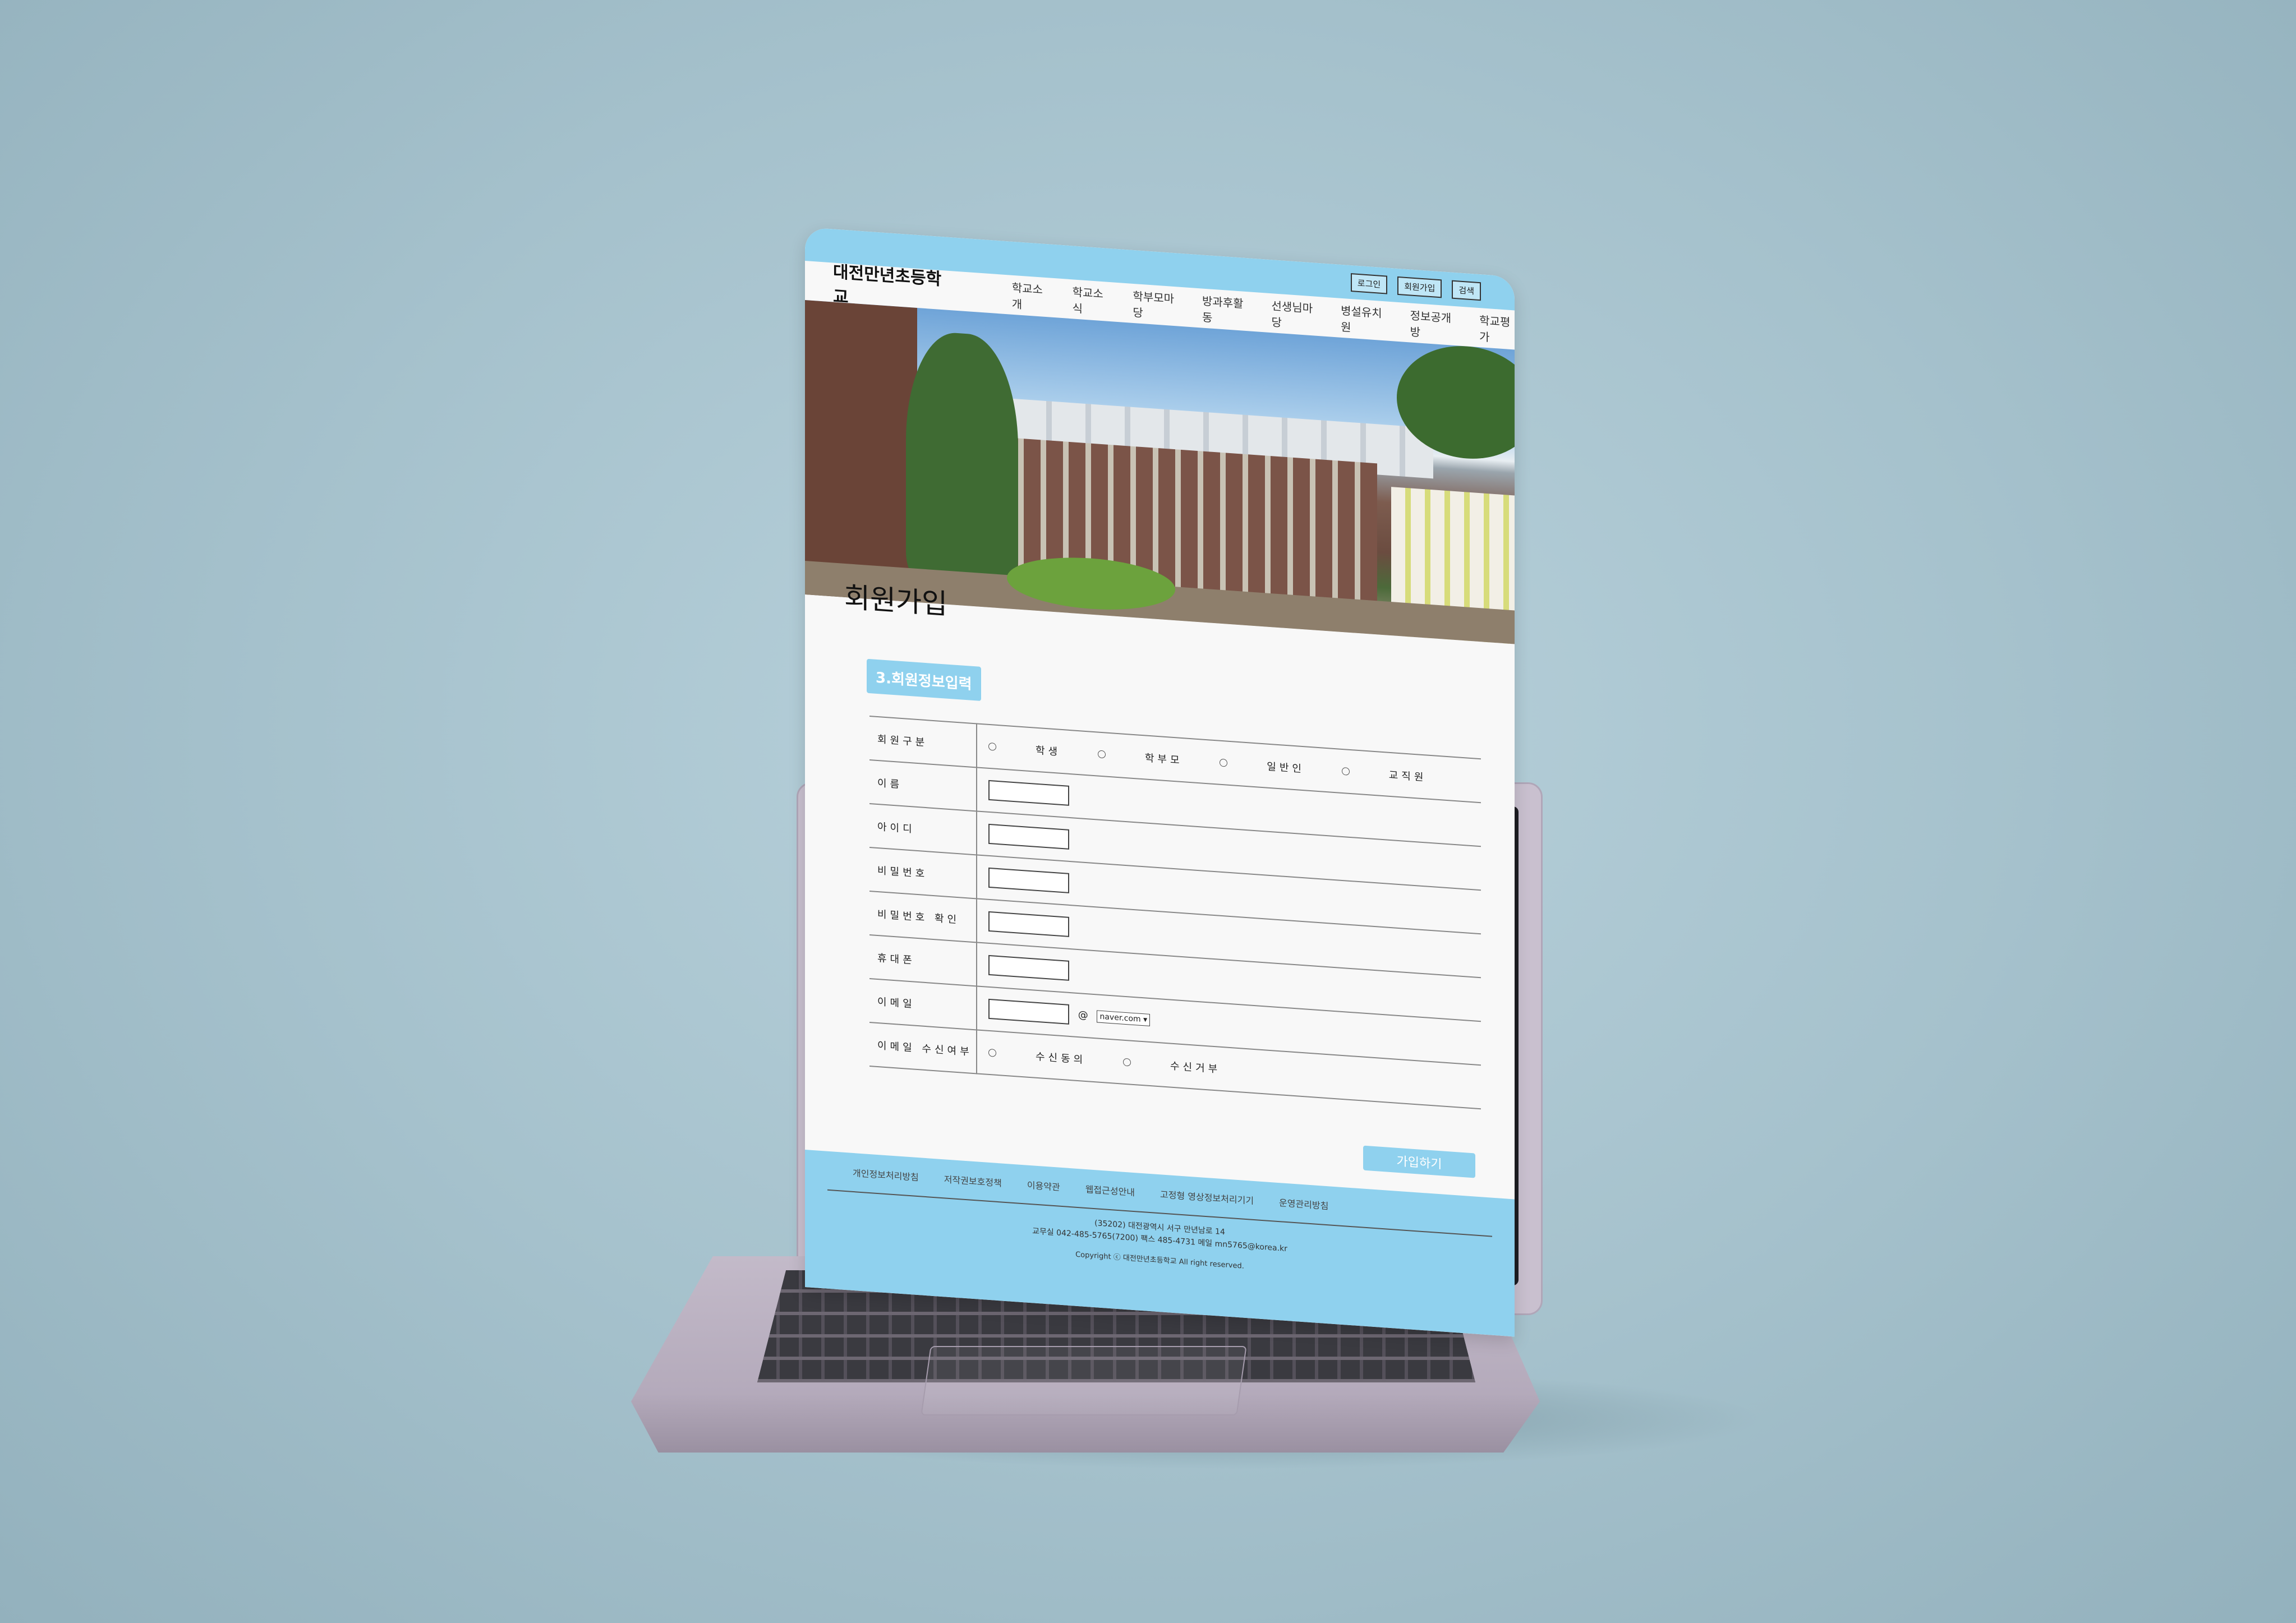  What do you see at coordinates (1294, 314) in the screenshot?
I see `nav-item-teachers: 선생님마당` at bounding box center [1294, 314].